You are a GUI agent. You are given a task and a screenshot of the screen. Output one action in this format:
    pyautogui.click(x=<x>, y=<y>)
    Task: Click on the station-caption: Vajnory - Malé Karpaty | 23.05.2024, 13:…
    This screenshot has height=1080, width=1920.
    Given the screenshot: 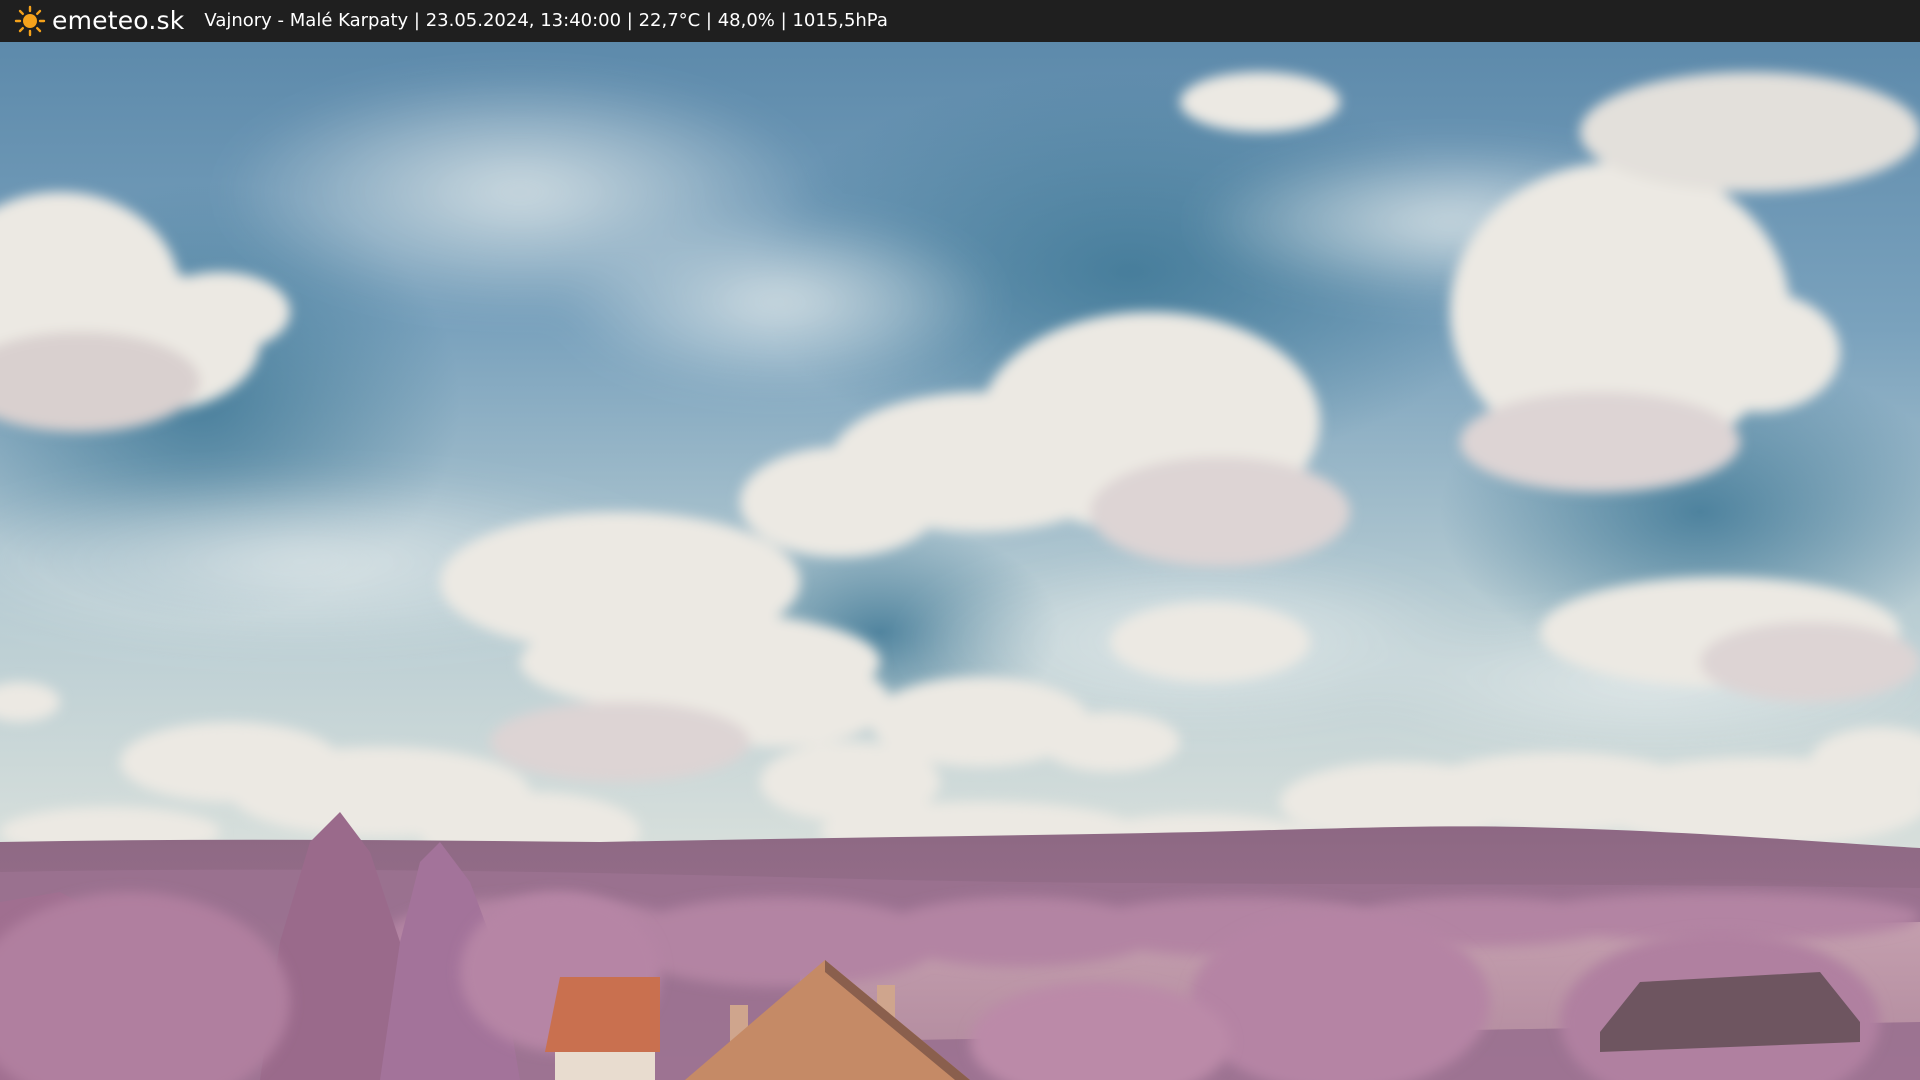 What is the action you would take?
    pyautogui.click(x=546, y=20)
    